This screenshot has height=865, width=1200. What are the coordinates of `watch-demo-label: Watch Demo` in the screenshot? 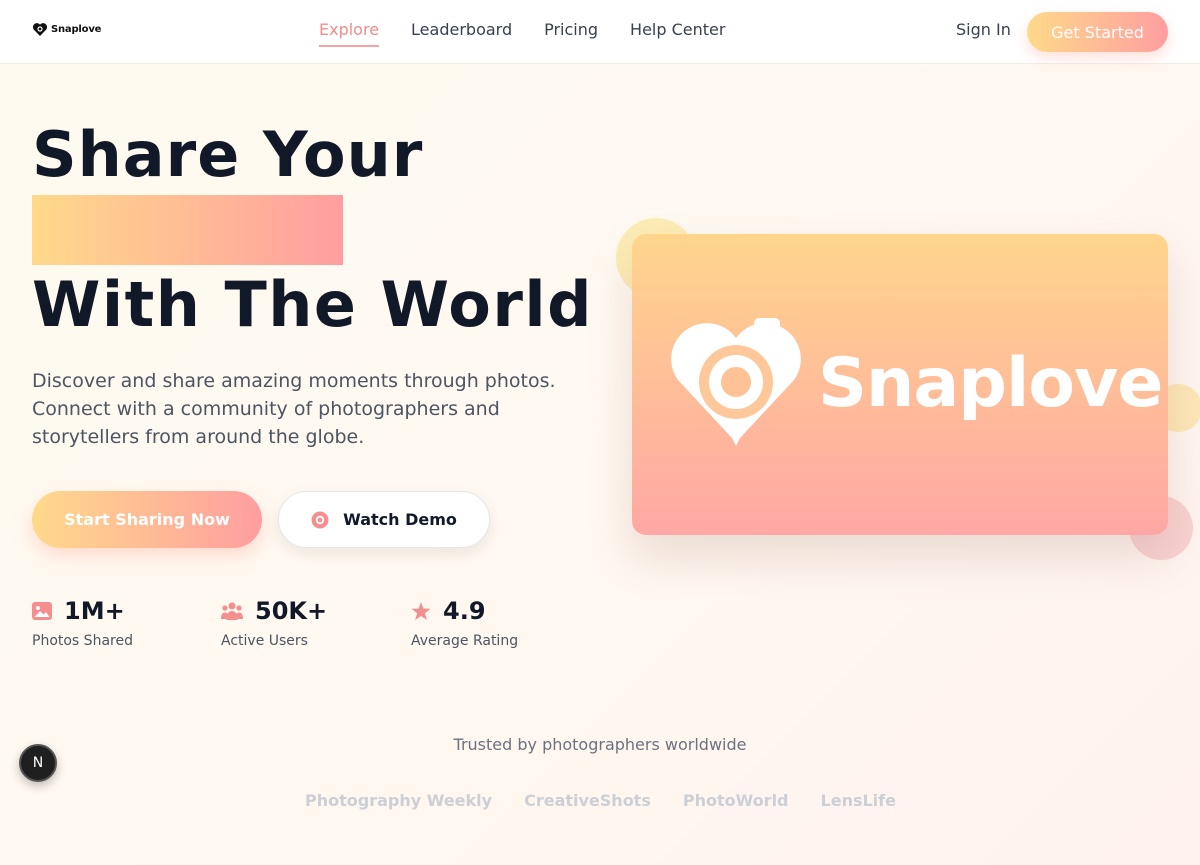 It's located at (400, 519).